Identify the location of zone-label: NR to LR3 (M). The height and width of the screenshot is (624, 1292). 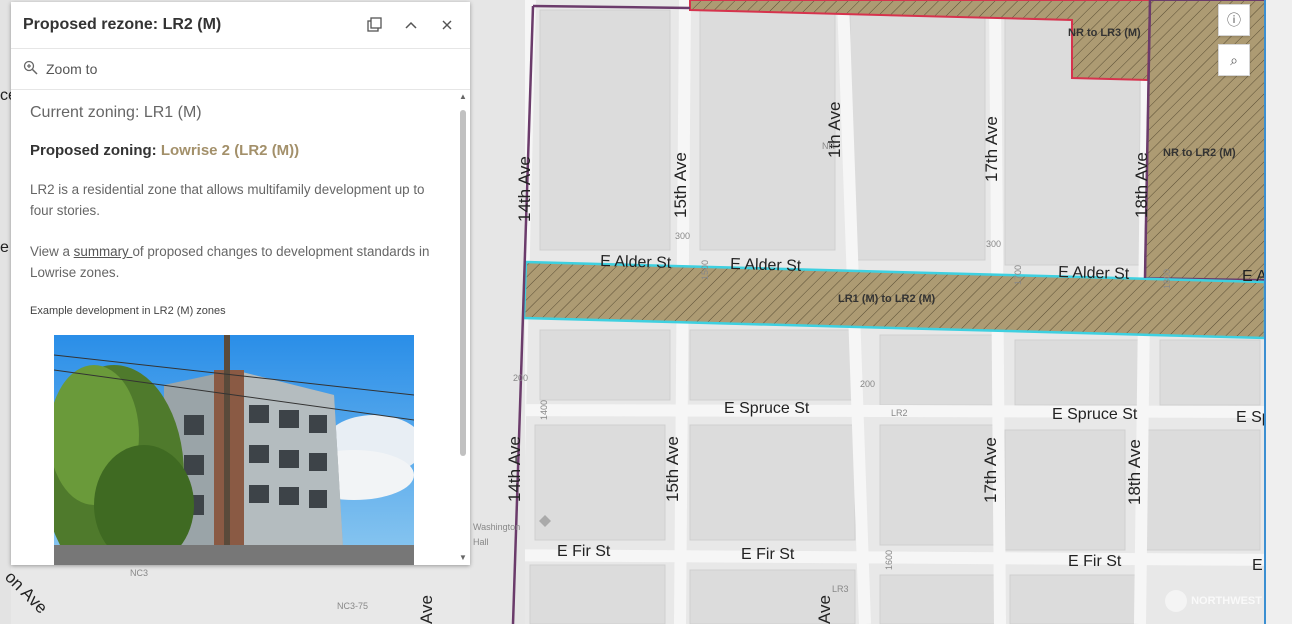
(1104, 33).